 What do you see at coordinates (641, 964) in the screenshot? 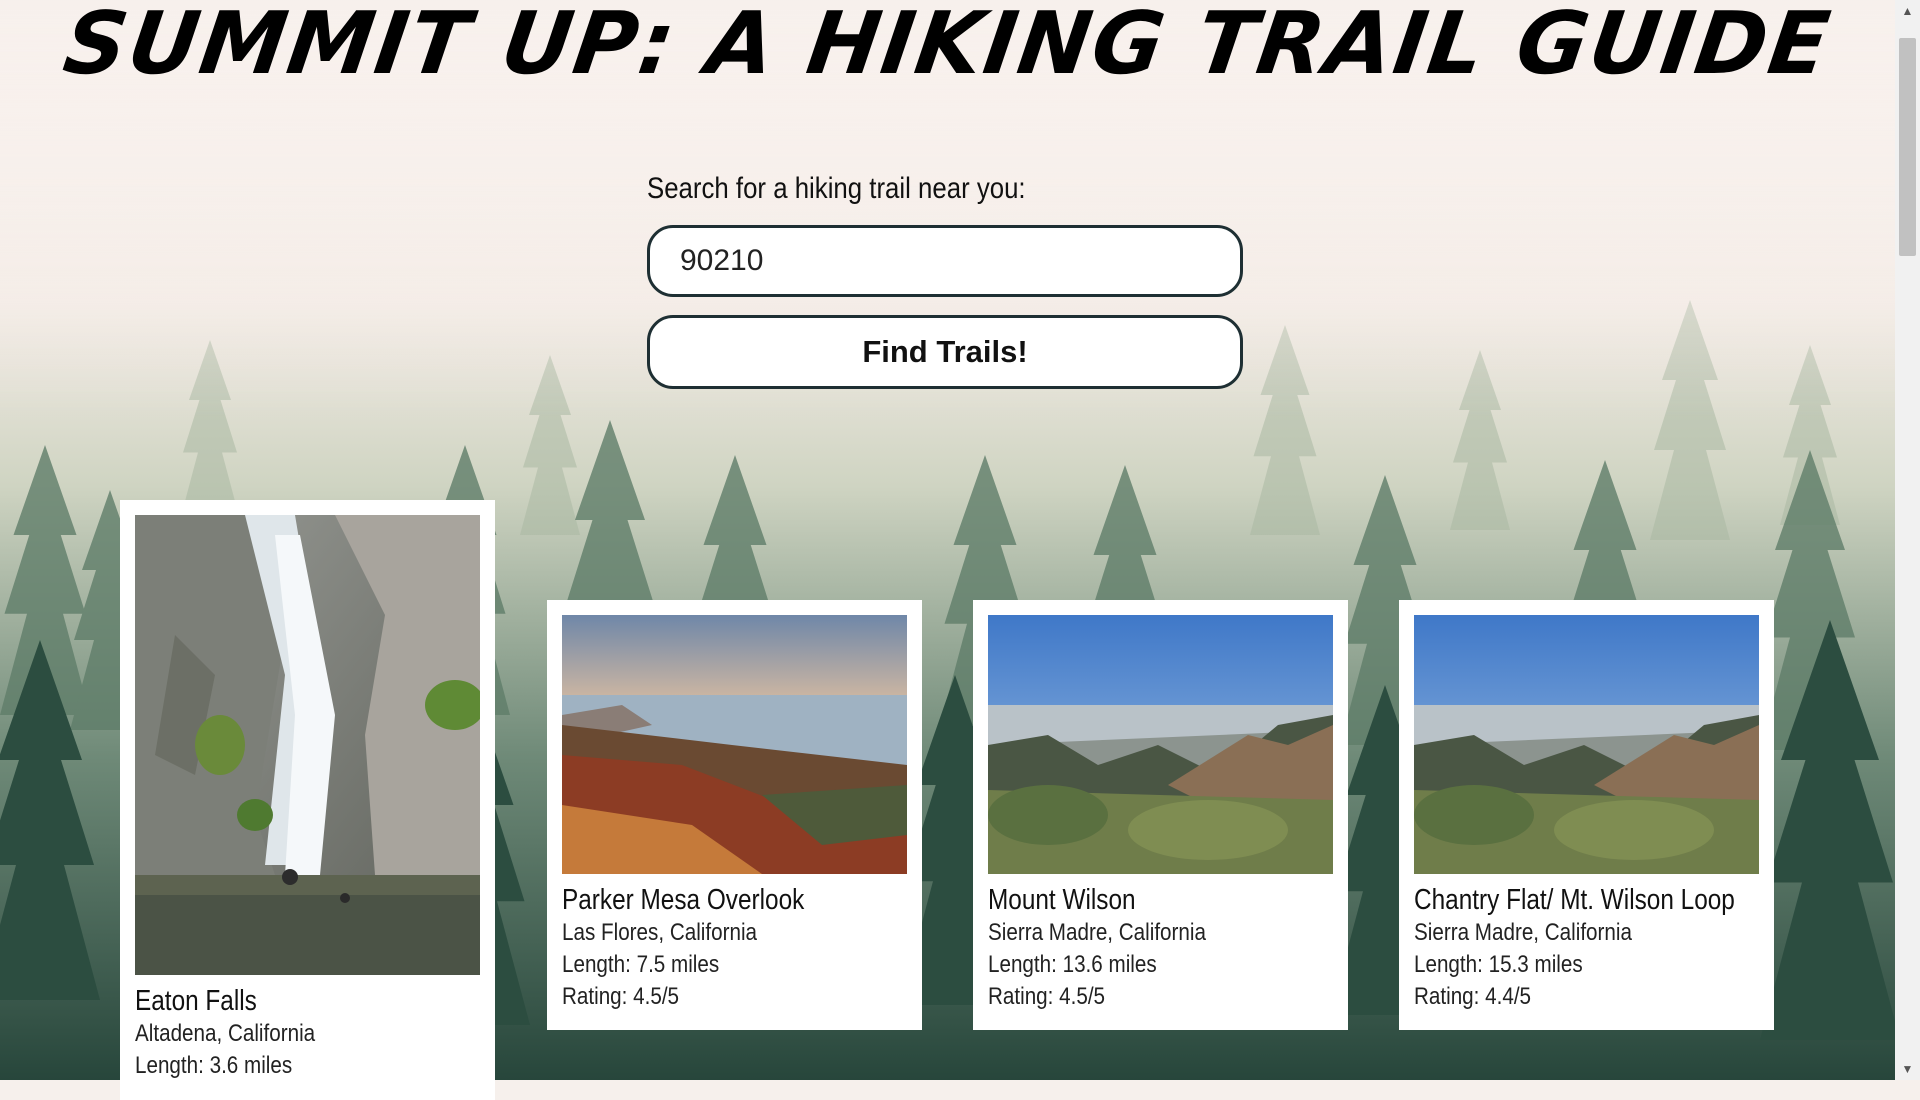
I see `trail-length: Length: 7.5 miles` at bounding box center [641, 964].